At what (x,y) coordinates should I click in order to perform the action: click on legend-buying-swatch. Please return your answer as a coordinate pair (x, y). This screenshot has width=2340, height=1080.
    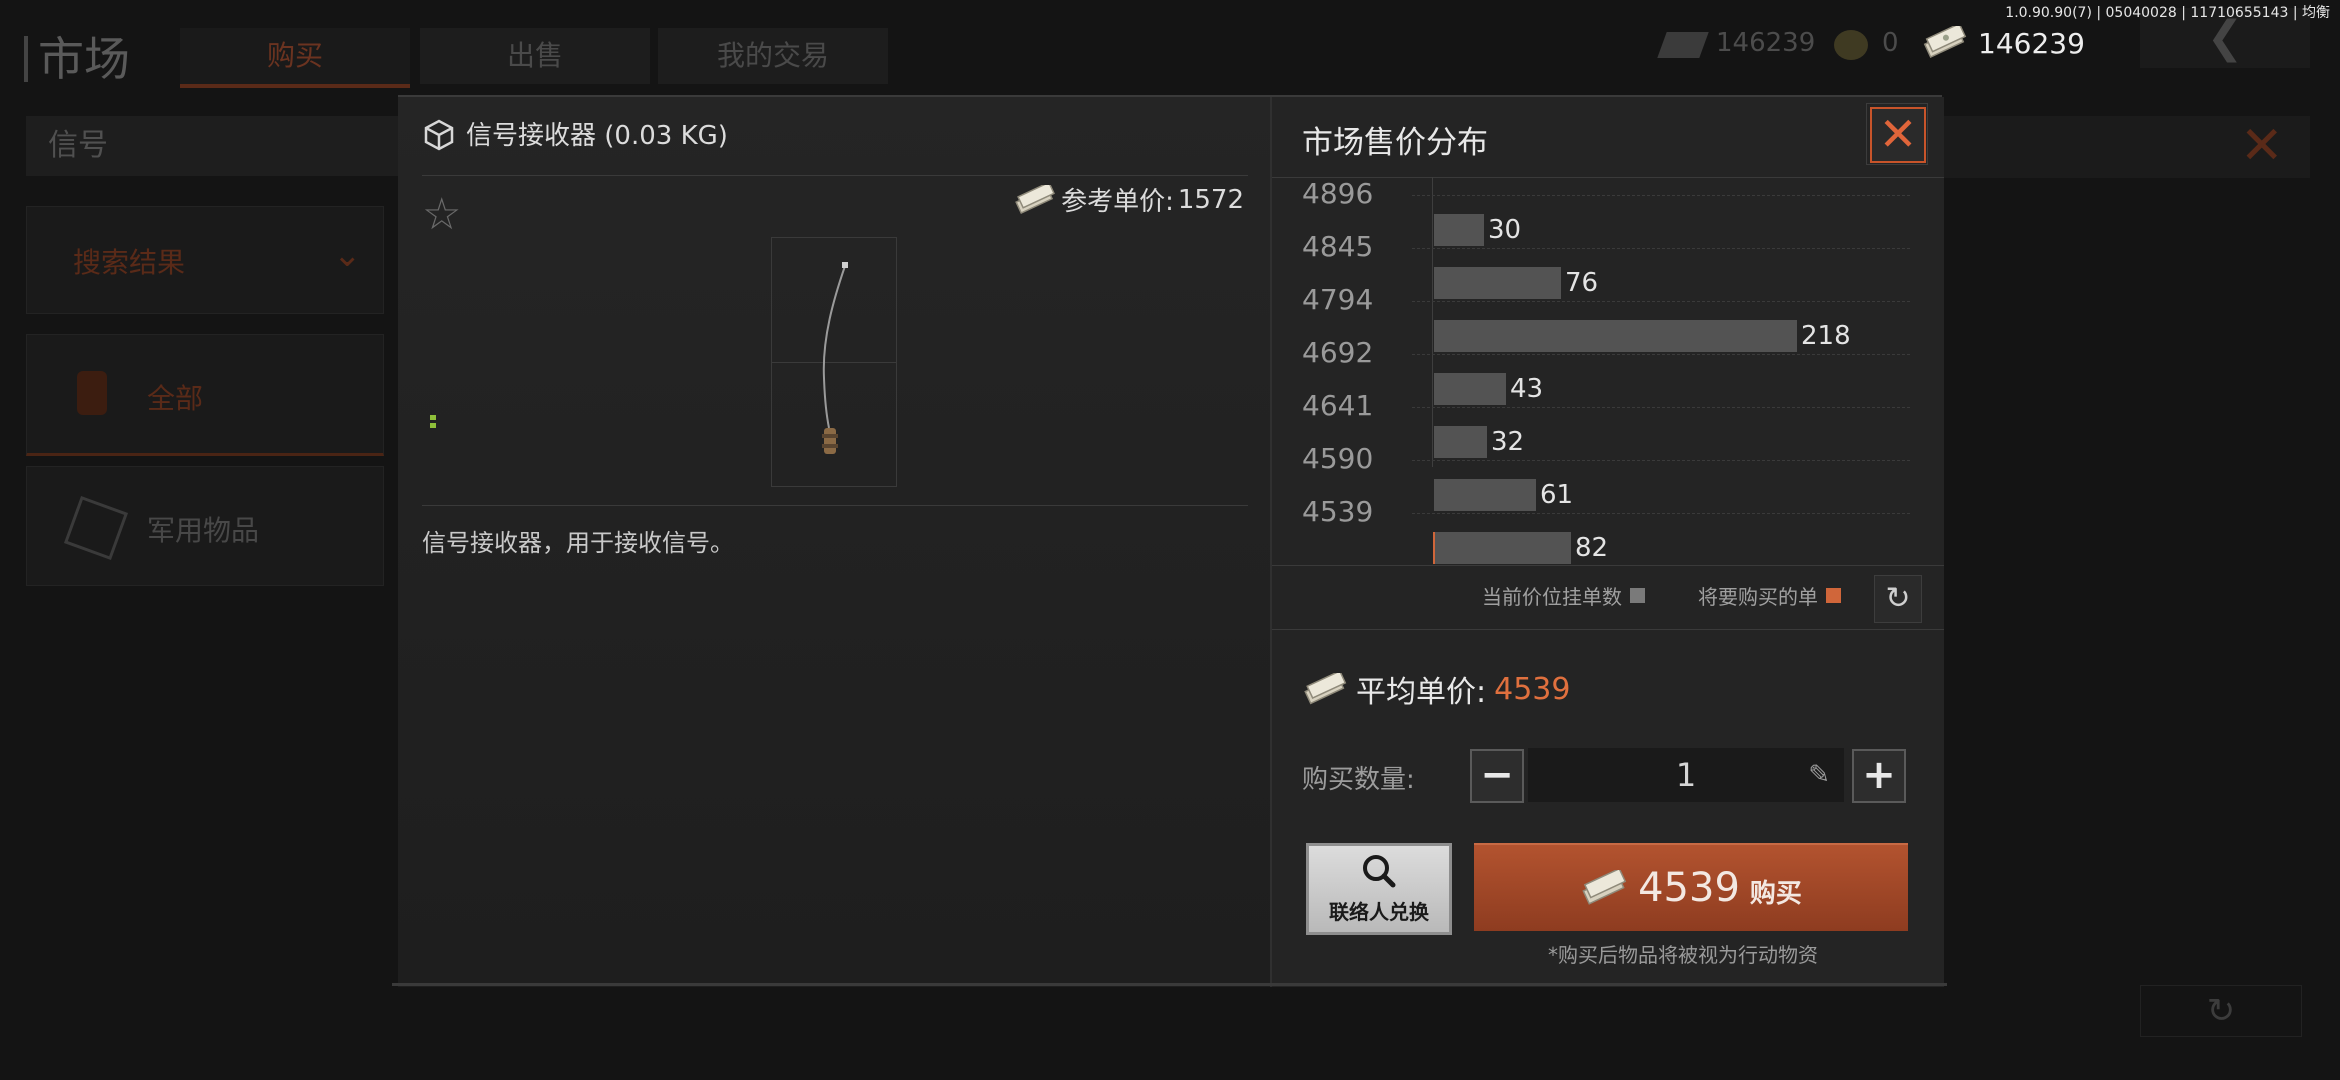
    Looking at the image, I should click on (1833, 595).